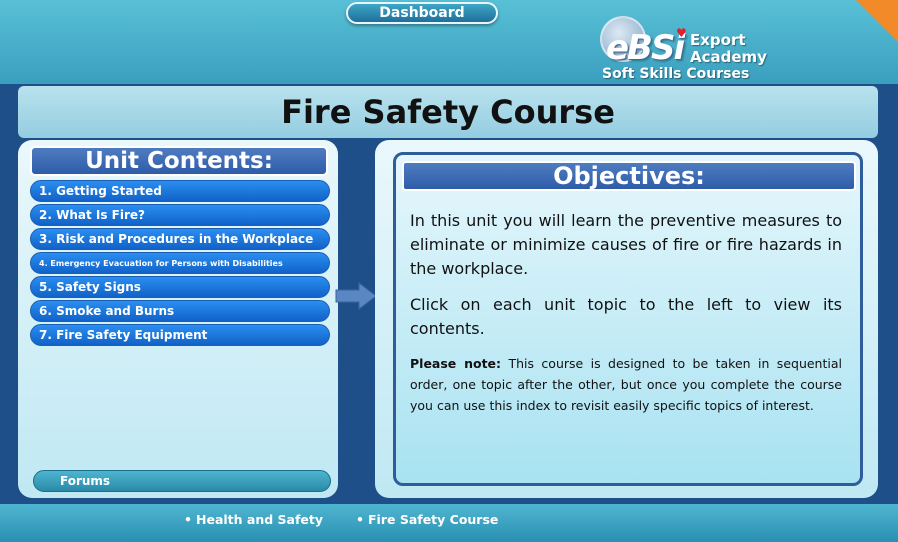 The height and width of the screenshot is (542, 898). Describe the element at coordinates (180, 335) in the screenshot. I see `unit-item-fire-safety-equipment: 7. Fire Safety Equipment` at that location.